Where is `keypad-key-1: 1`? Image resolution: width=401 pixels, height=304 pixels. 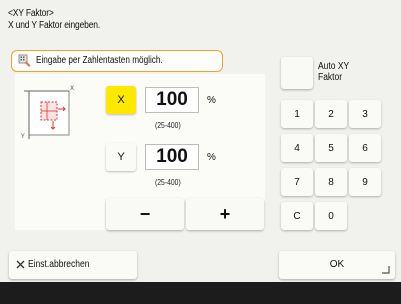
keypad-key-1: 1 is located at coordinates (297, 114).